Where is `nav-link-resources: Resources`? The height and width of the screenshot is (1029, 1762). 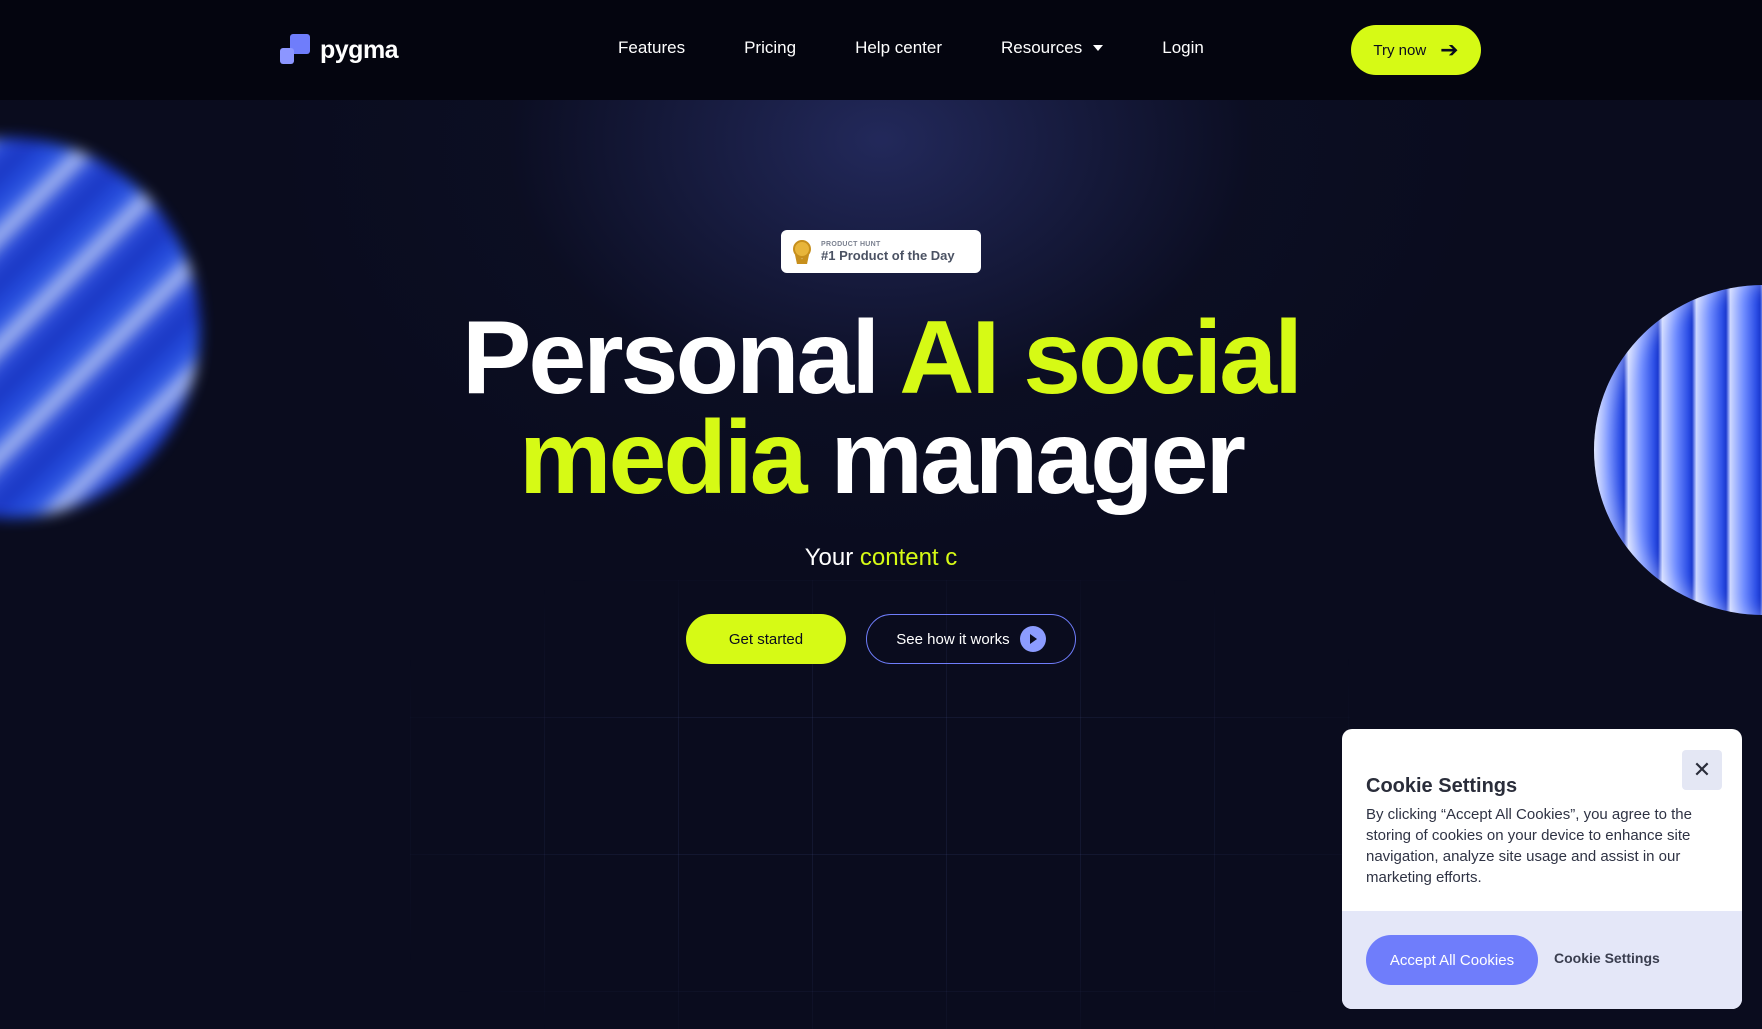 nav-link-resources: Resources is located at coordinates (1052, 48).